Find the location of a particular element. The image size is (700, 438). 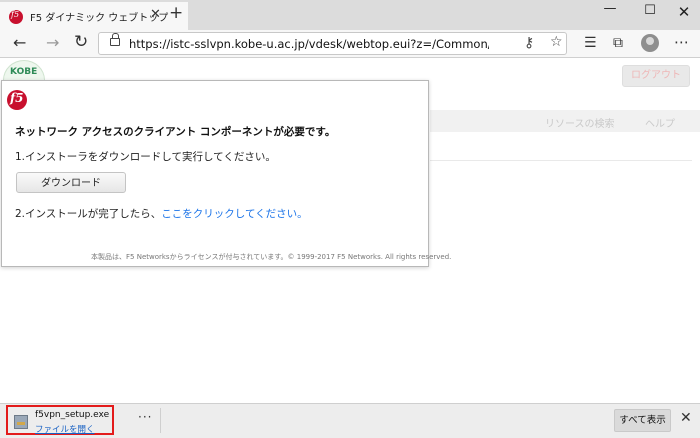

help-link: ヘルプ is located at coordinates (660, 122).